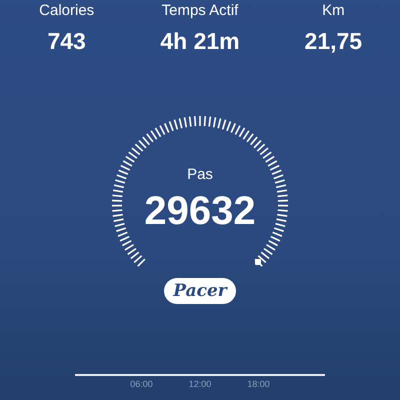 The height and width of the screenshot is (400, 400). I want to click on time-label: 06:00, so click(141, 384).